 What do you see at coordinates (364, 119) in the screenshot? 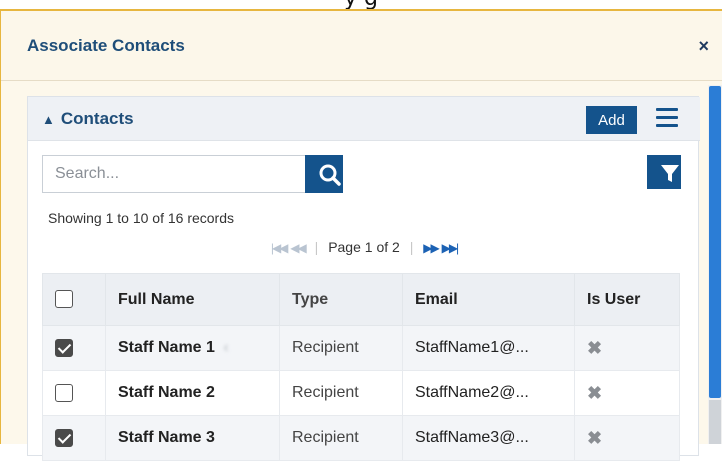
I see `panel-header: ▲ Contacts Add` at bounding box center [364, 119].